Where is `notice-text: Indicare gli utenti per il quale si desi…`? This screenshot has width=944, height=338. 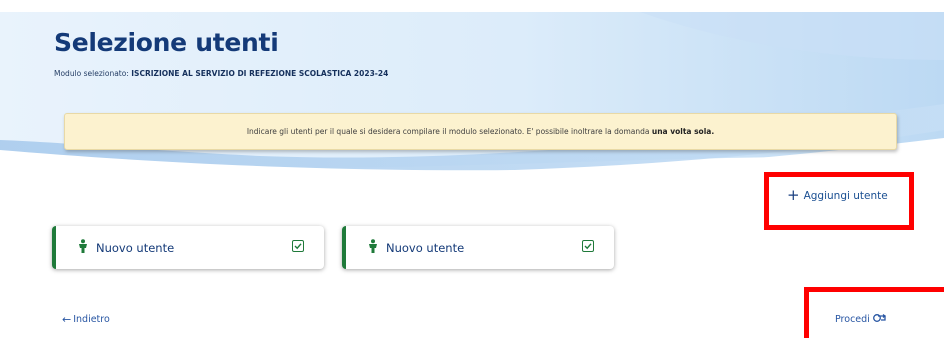 notice-text: Indicare gli utenti per il quale si desi… is located at coordinates (448, 131).